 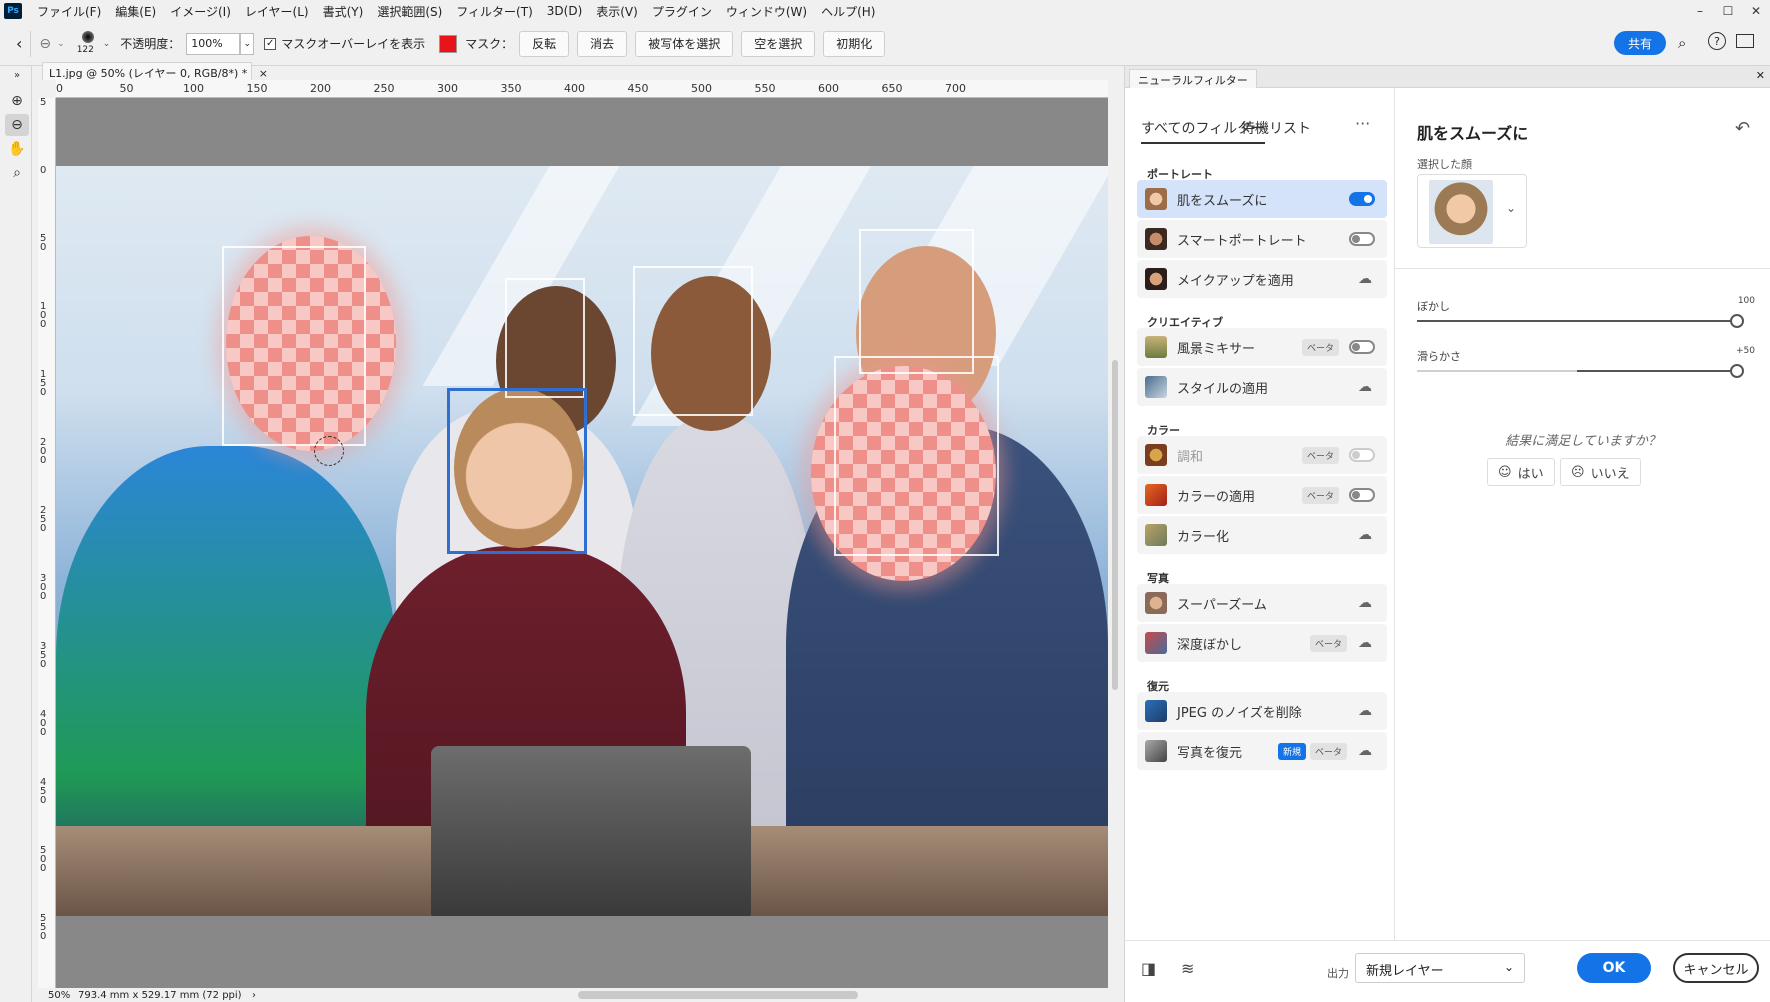 I want to click on panel-close-icon: ✕, so click(x=1760, y=75).